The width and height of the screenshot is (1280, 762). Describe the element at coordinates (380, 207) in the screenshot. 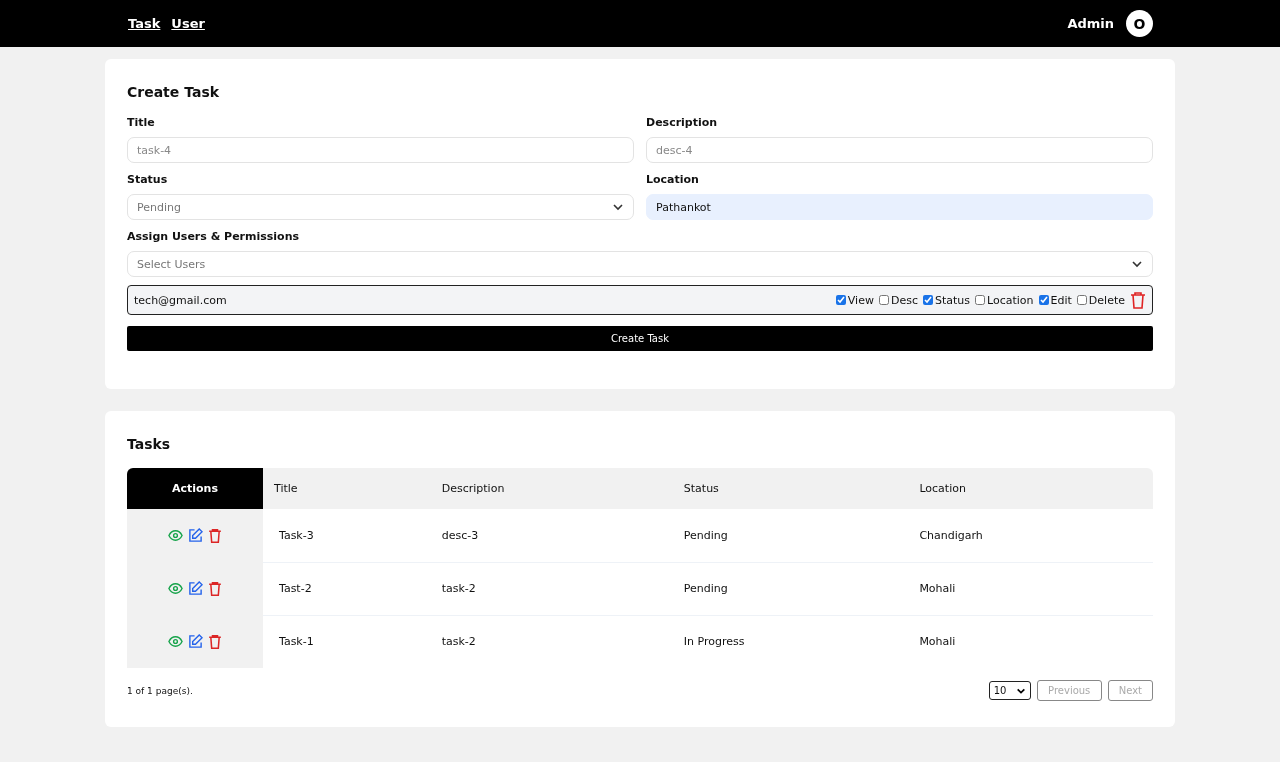

I see `status-select: Pending` at that location.